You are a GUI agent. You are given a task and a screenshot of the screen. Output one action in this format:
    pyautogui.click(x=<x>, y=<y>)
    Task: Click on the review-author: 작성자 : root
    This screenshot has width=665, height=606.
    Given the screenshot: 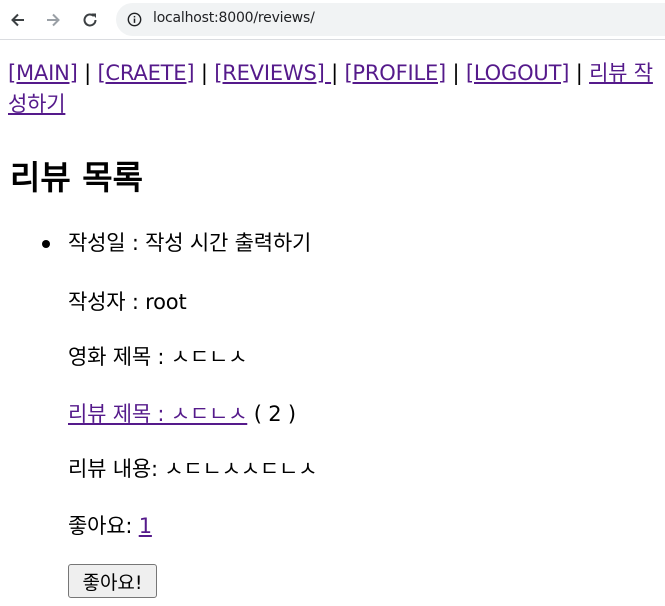 What is the action you would take?
    pyautogui.click(x=127, y=302)
    